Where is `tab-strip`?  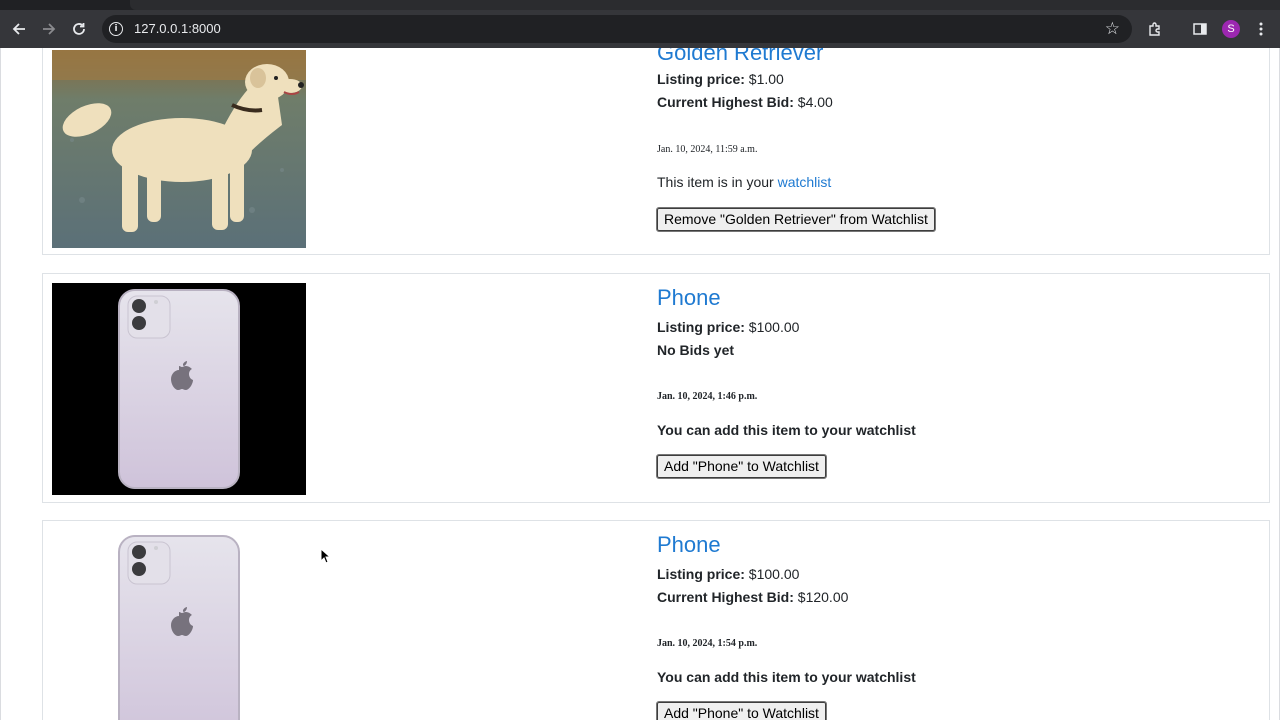 tab-strip is located at coordinates (640, 5).